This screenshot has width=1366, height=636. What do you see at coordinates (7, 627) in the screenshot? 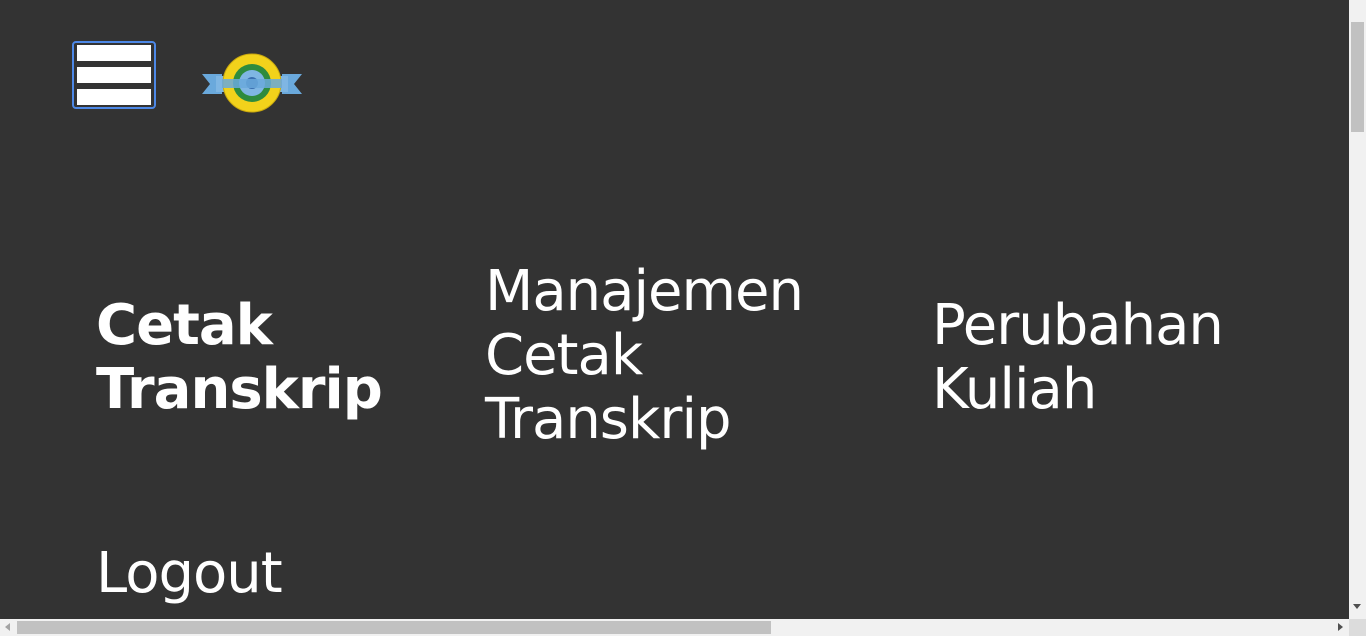
I see `scroll-left-arrow-icon` at bounding box center [7, 627].